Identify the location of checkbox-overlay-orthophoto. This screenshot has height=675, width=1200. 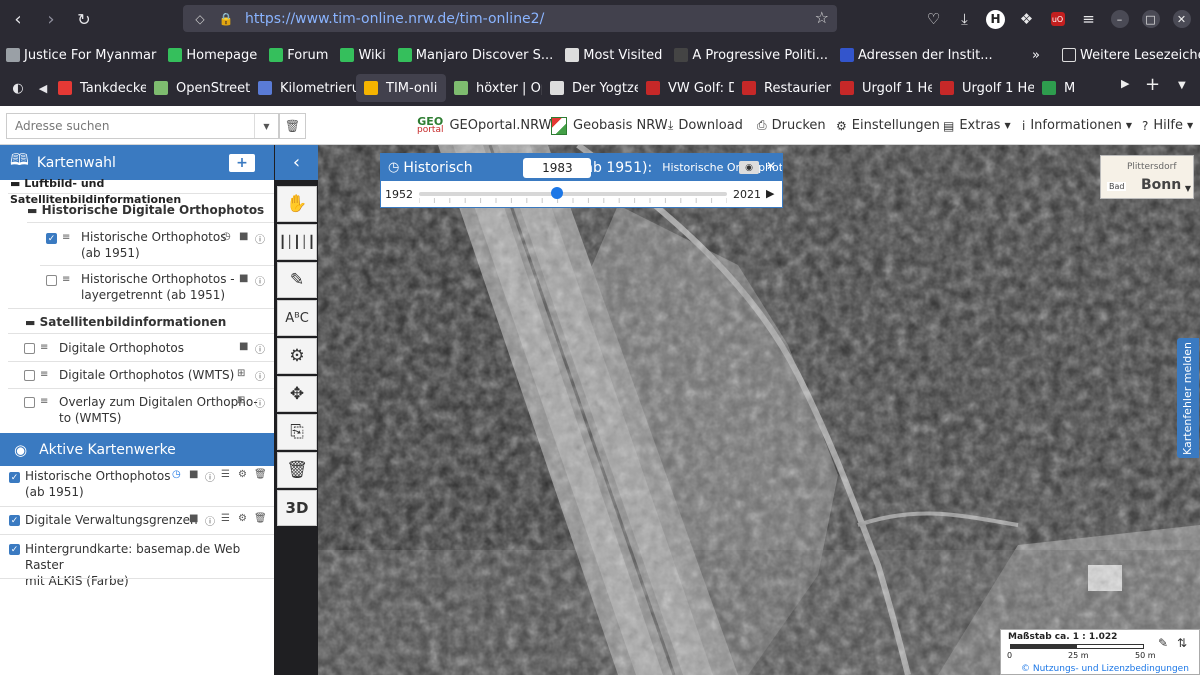
(29, 402).